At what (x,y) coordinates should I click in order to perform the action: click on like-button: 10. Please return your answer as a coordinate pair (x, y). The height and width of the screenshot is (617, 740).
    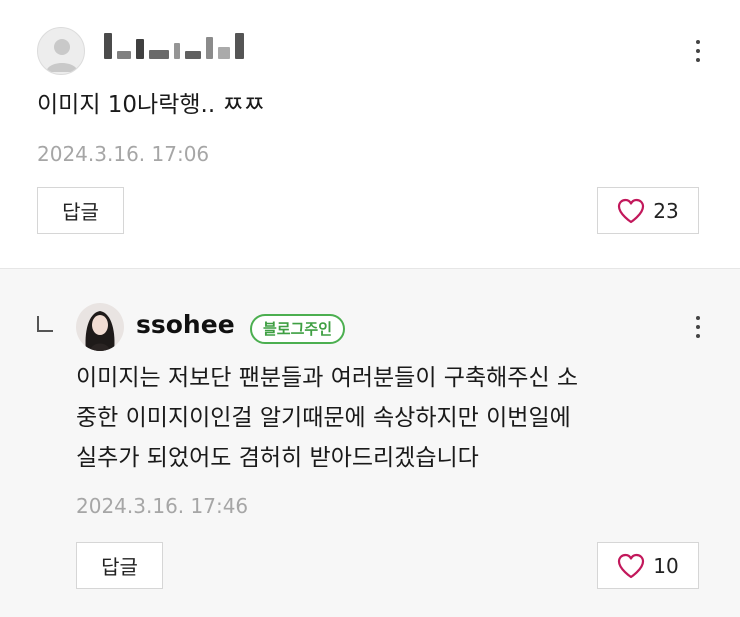
    Looking at the image, I should click on (648, 565).